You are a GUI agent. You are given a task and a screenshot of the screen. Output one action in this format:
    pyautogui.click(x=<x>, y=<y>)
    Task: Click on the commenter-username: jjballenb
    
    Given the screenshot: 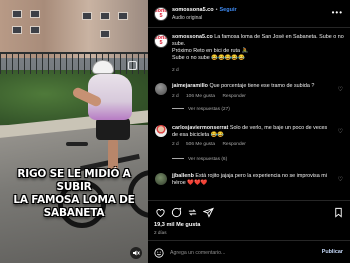 What is the action you would take?
    pyautogui.click(x=183, y=176)
    